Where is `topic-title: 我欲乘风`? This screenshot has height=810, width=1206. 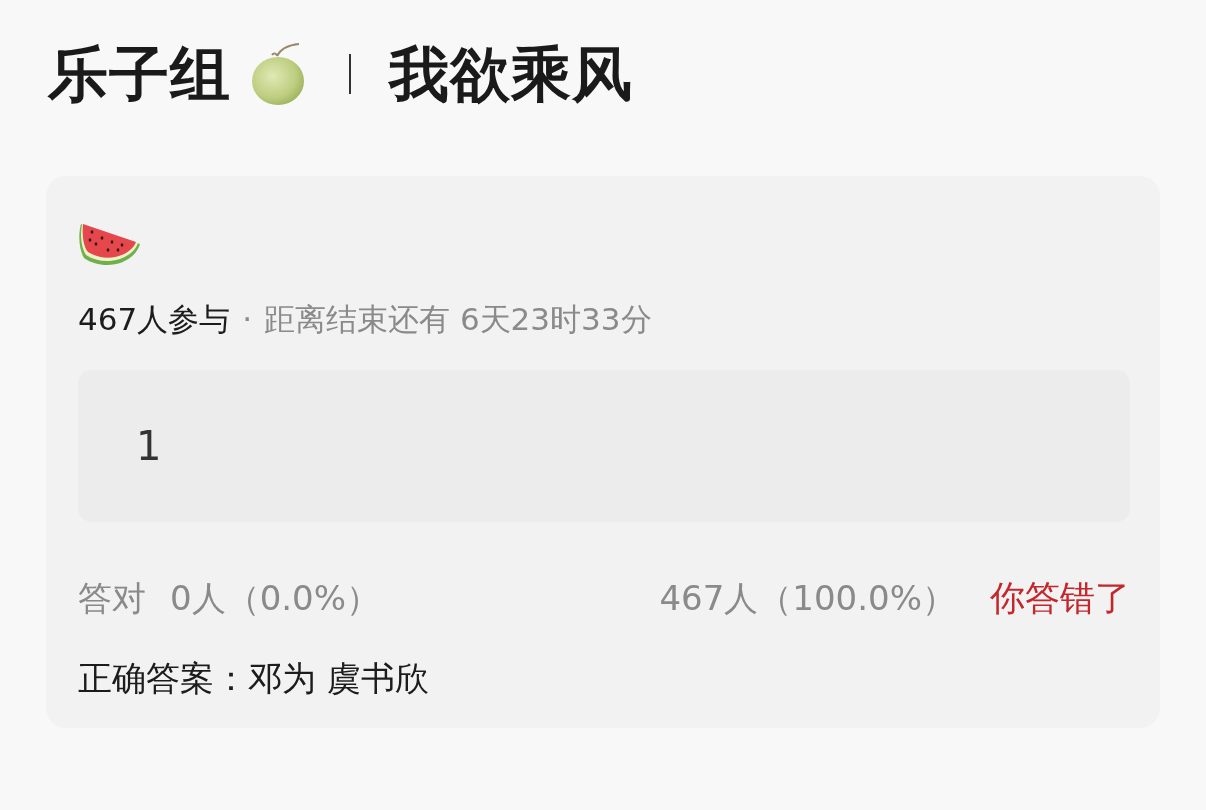 topic-title: 我欲乘风 is located at coordinates (511, 74).